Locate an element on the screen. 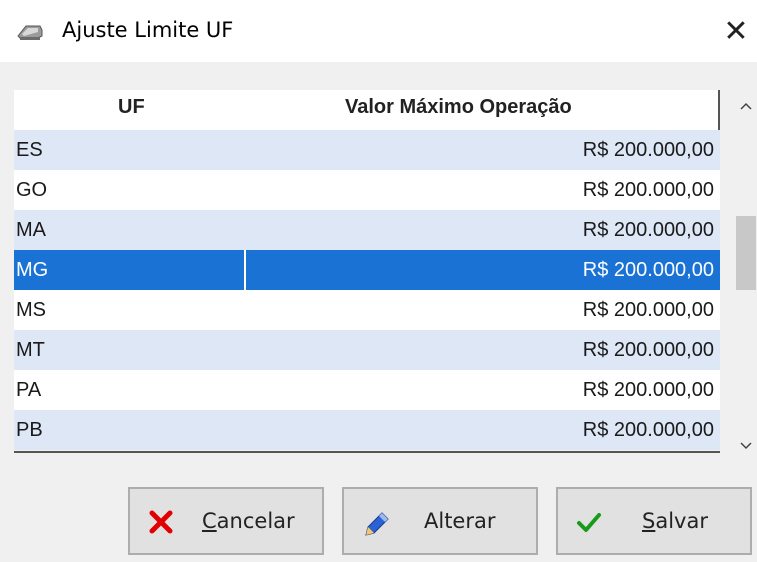 The height and width of the screenshot is (562, 757). save-button: Salvar is located at coordinates (654, 521).